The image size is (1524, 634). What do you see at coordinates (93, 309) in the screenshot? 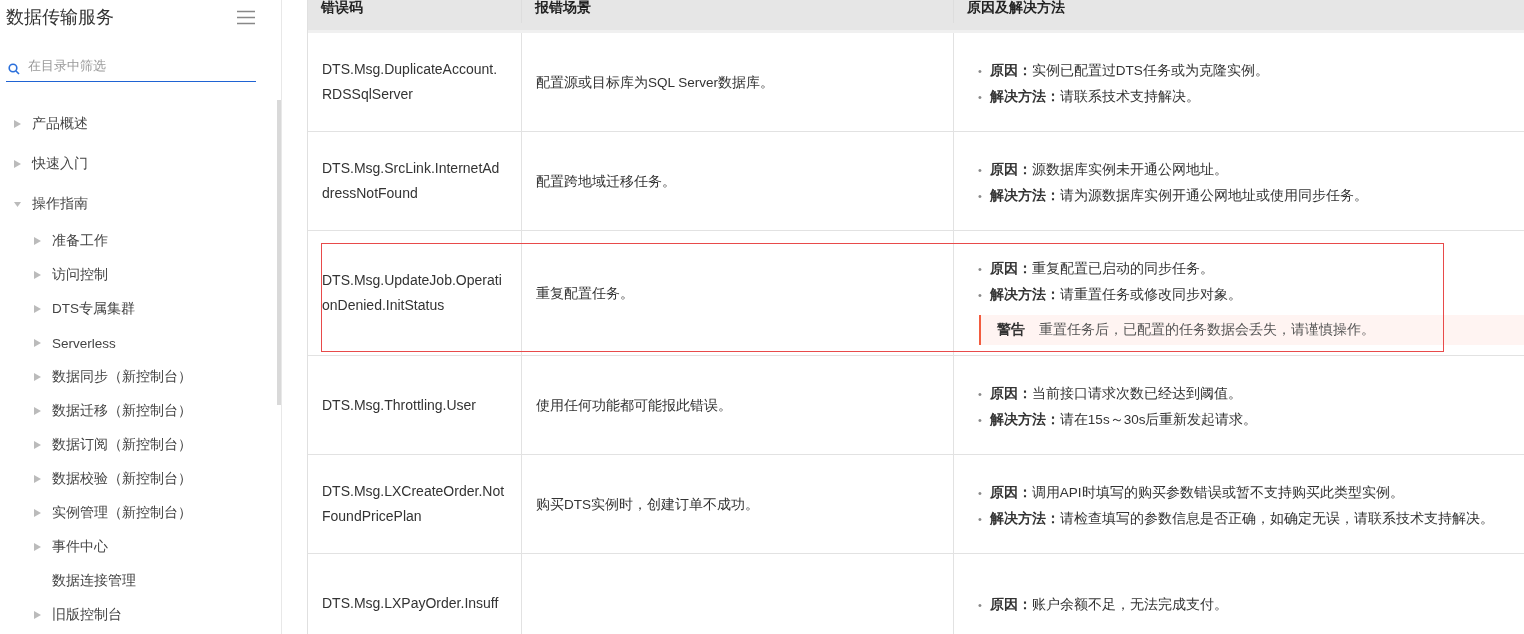
I see `tree-item: DTS专属集群` at bounding box center [93, 309].